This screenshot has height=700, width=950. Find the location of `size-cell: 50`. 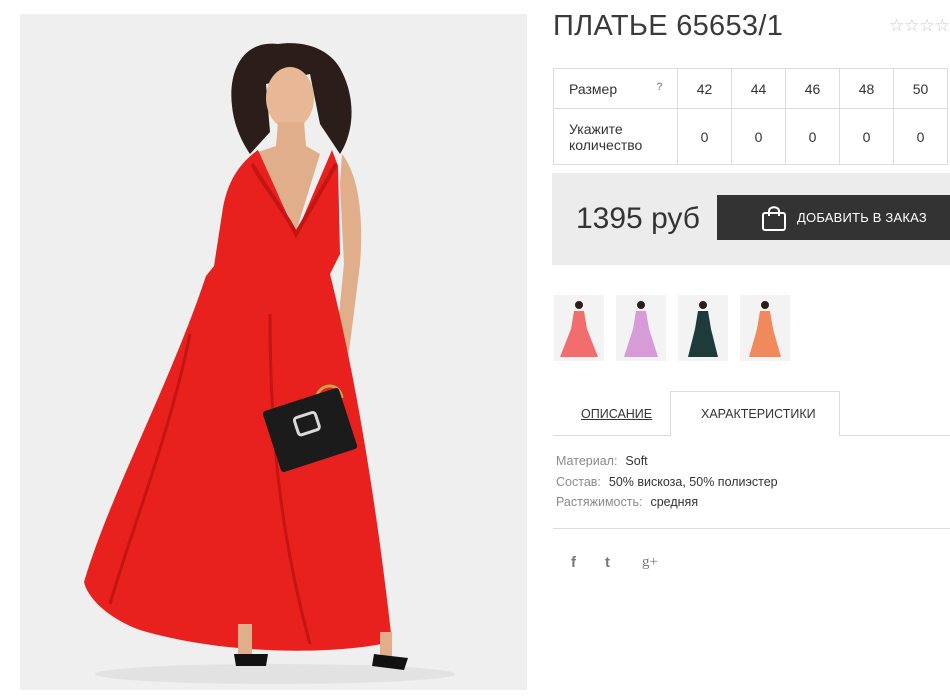

size-cell: 50 is located at coordinates (920, 88).